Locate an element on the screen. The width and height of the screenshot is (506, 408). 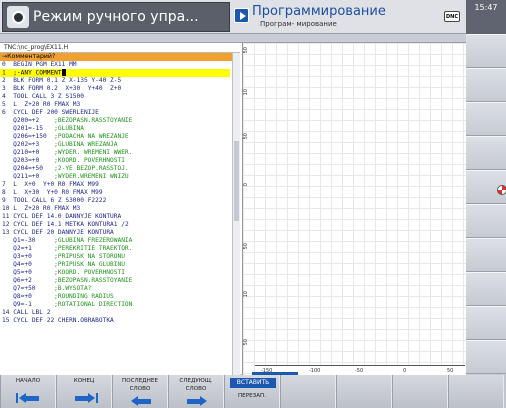
line-code: Q1=-30 is located at coordinates (28, 240).